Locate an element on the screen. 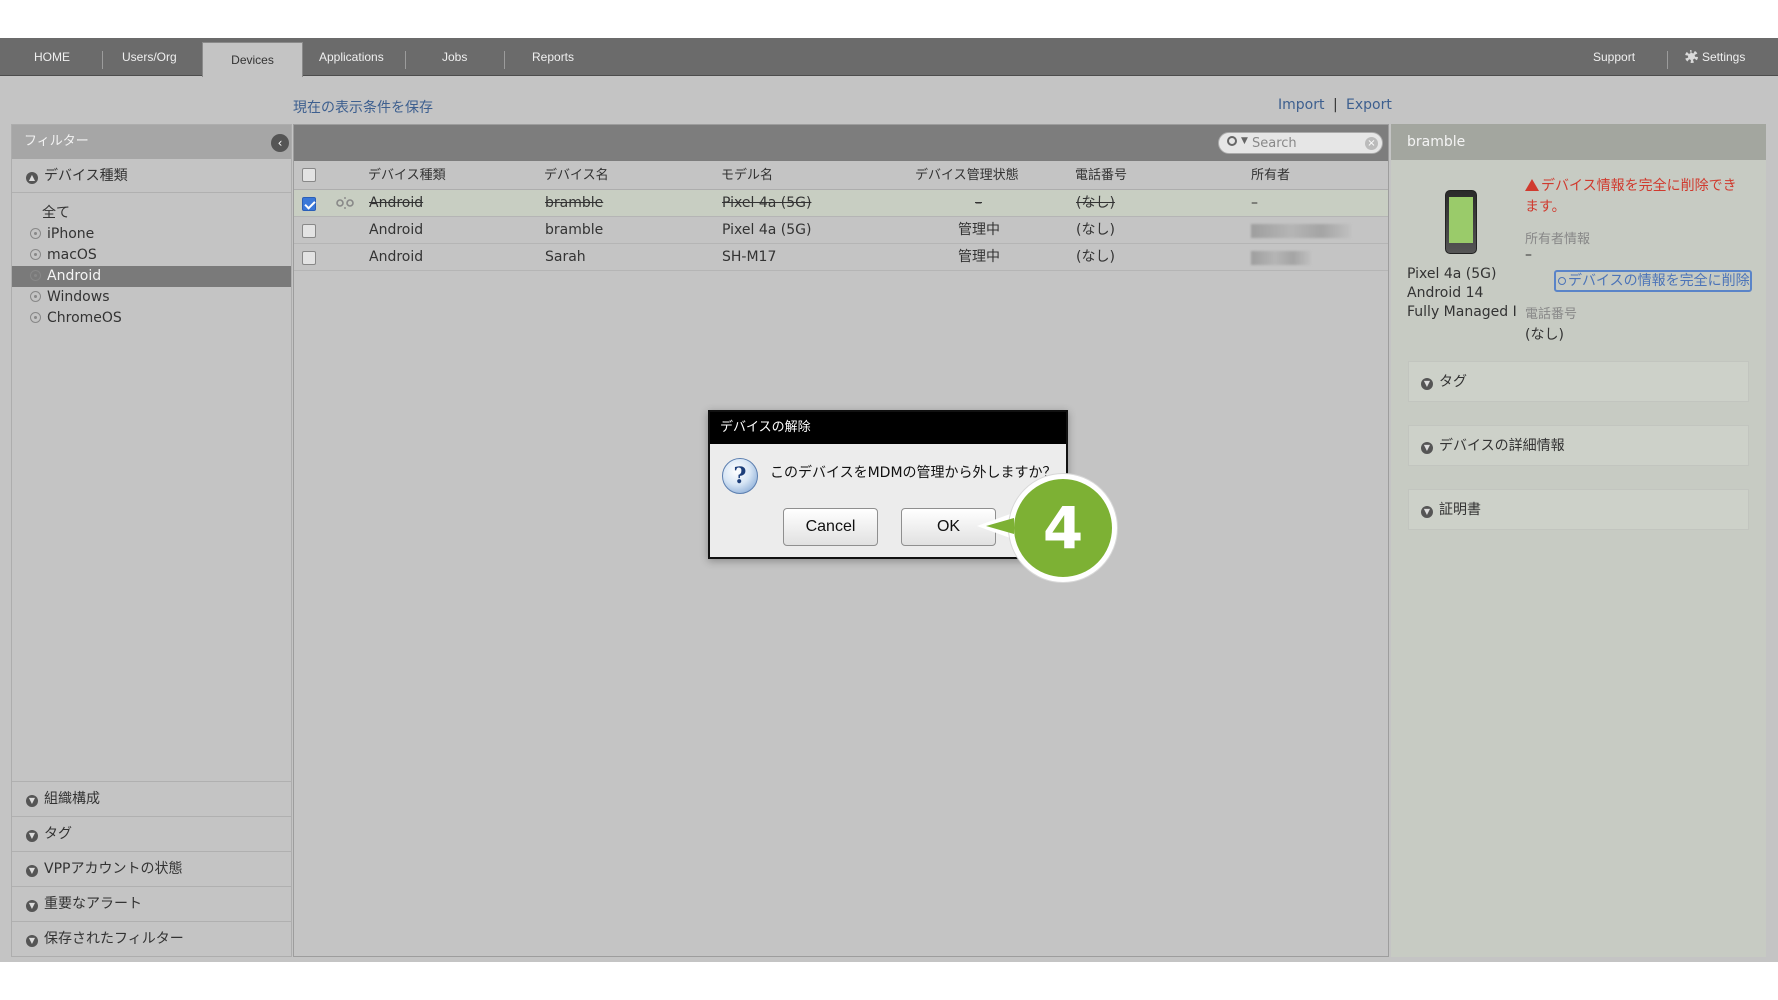 Image resolution: width=1778 pixels, height=1000 pixels. filter-item-macos: macOS is located at coordinates (151, 255).